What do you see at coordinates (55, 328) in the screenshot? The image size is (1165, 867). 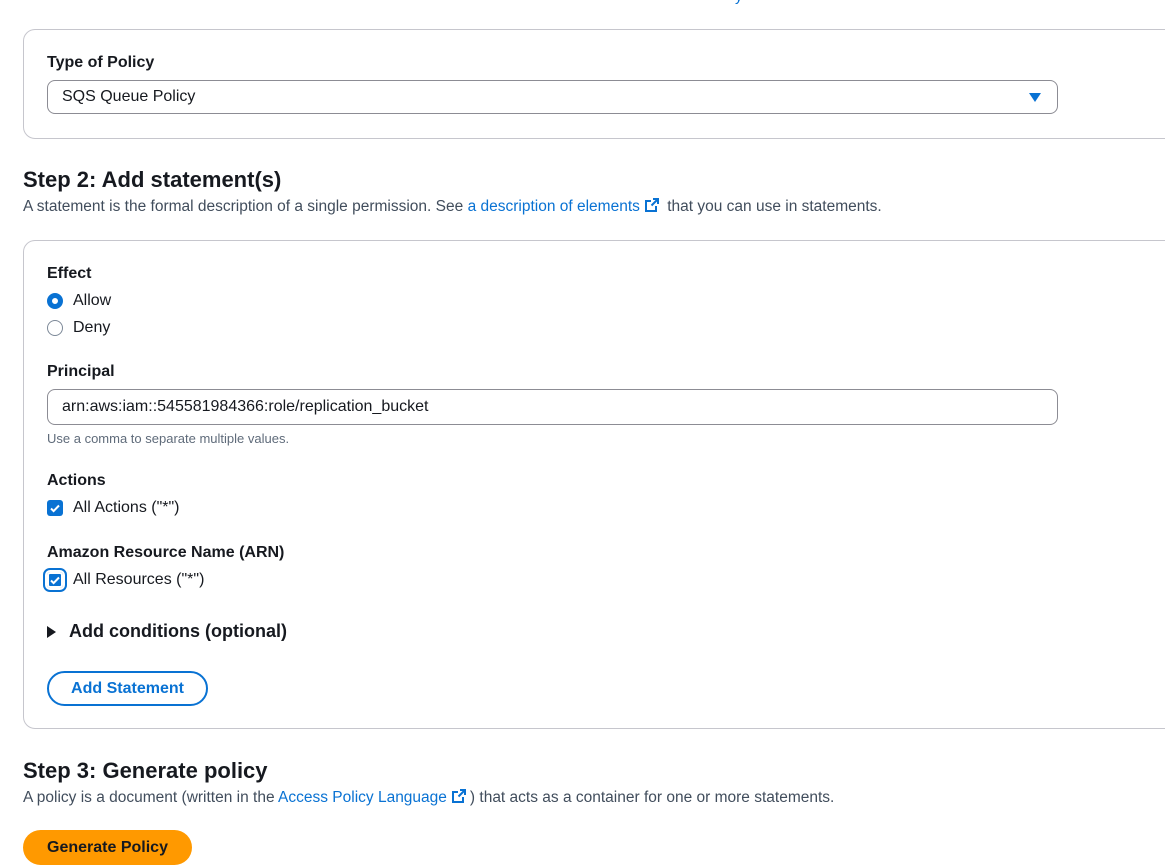 I see `radio-deny` at bounding box center [55, 328].